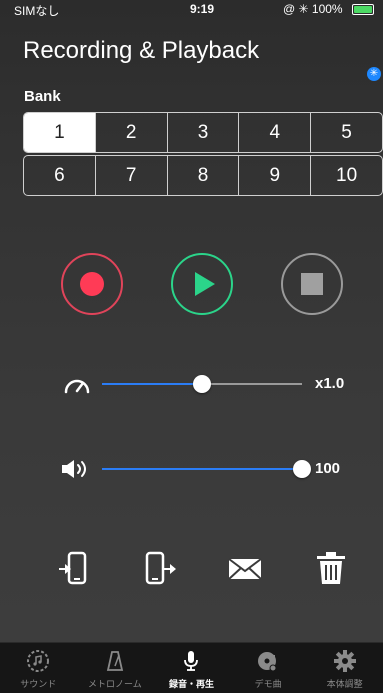 The height and width of the screenshot is (693, 383). I want to click on speed-slider-row: x1.0, so click(220, 384).